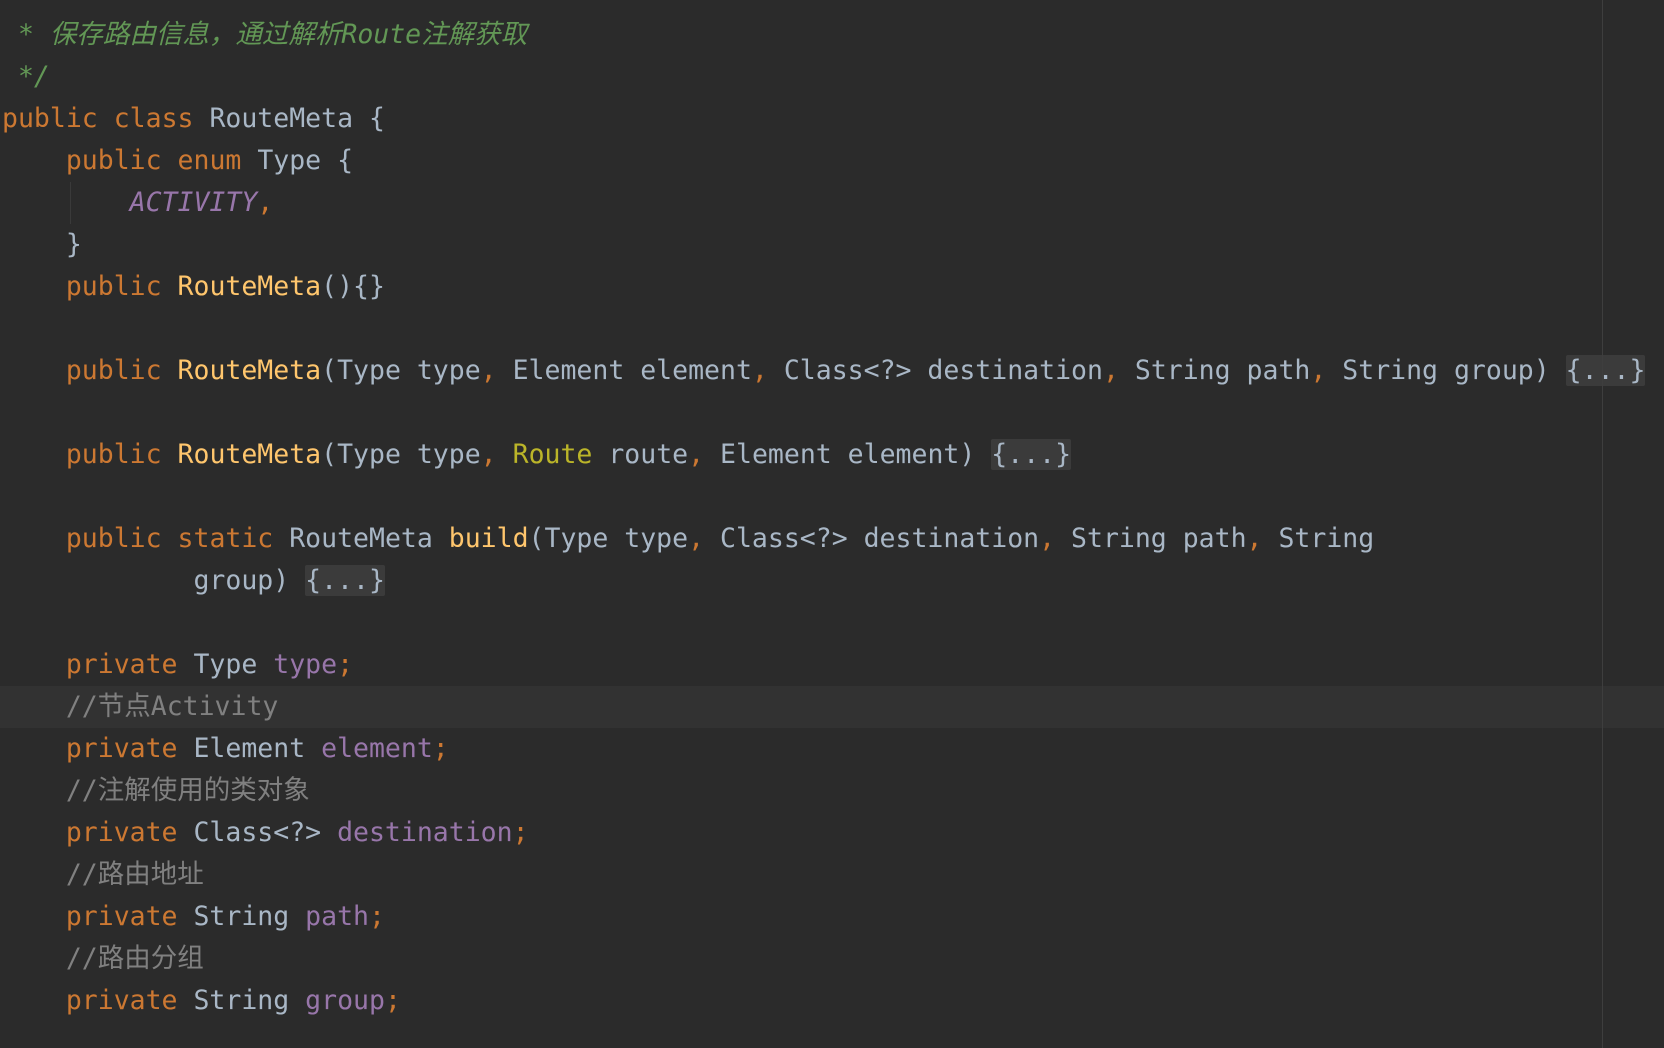  I want to click on code-line: private String path;, so click(832, 917).